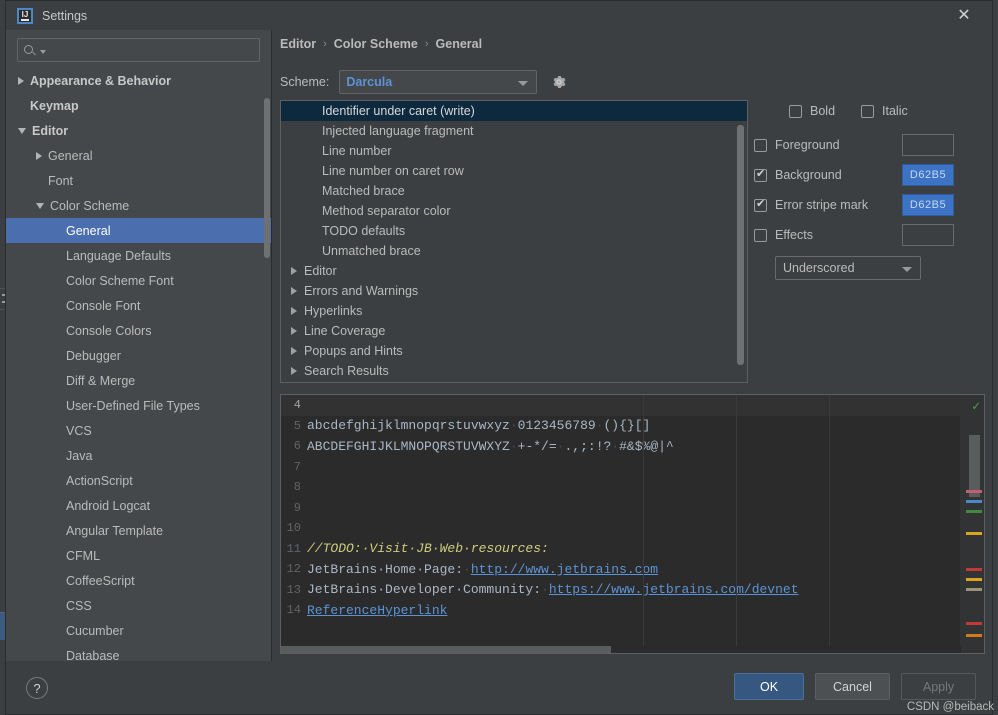  Describe the element at coordinates (828, 145) in the screenshot. I see `foreground-checkbox-row: Foreground` at that location.